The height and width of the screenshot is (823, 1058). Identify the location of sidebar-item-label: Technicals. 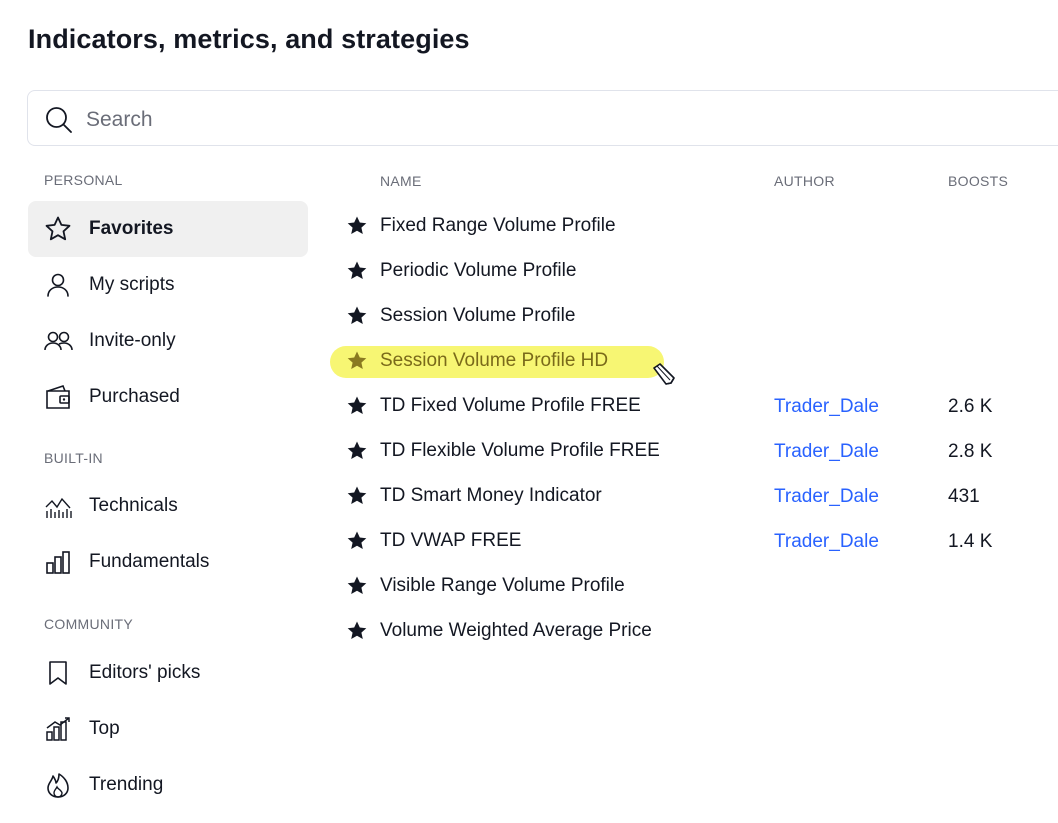
(133, 505).